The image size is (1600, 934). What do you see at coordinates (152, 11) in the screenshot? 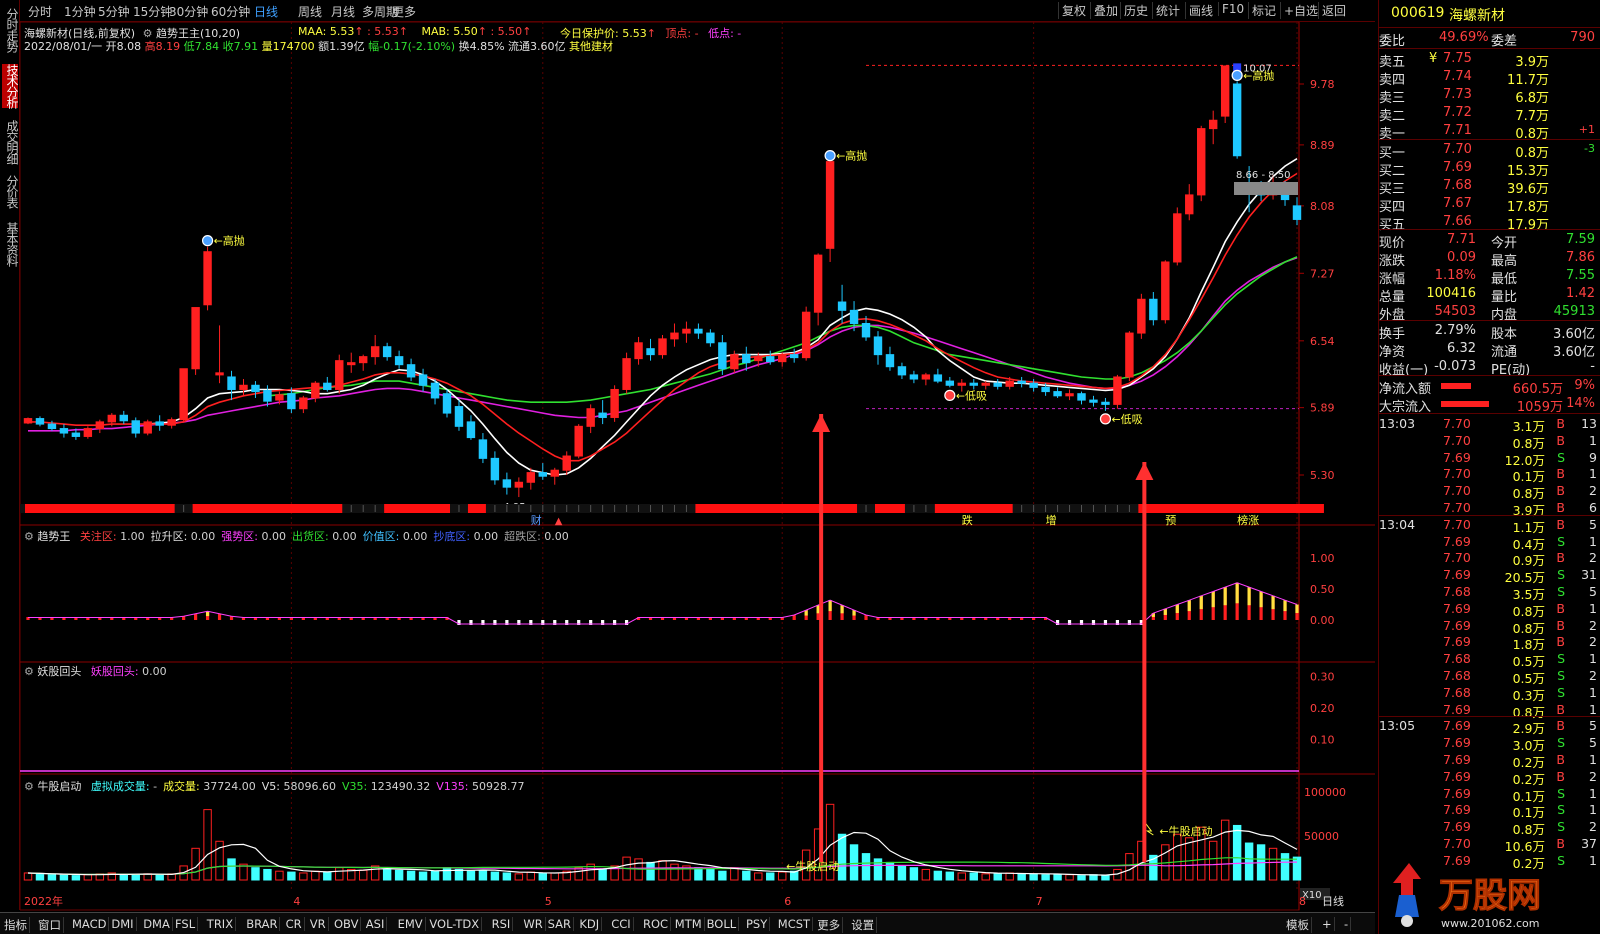
I see `period-15min: 15分钟` at bounding box center [152, 11].